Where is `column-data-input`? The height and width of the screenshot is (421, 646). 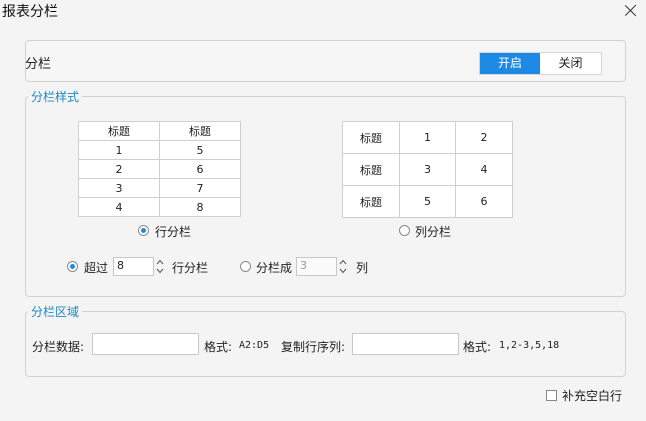 column-data-input is located at coordinates (145, 344).